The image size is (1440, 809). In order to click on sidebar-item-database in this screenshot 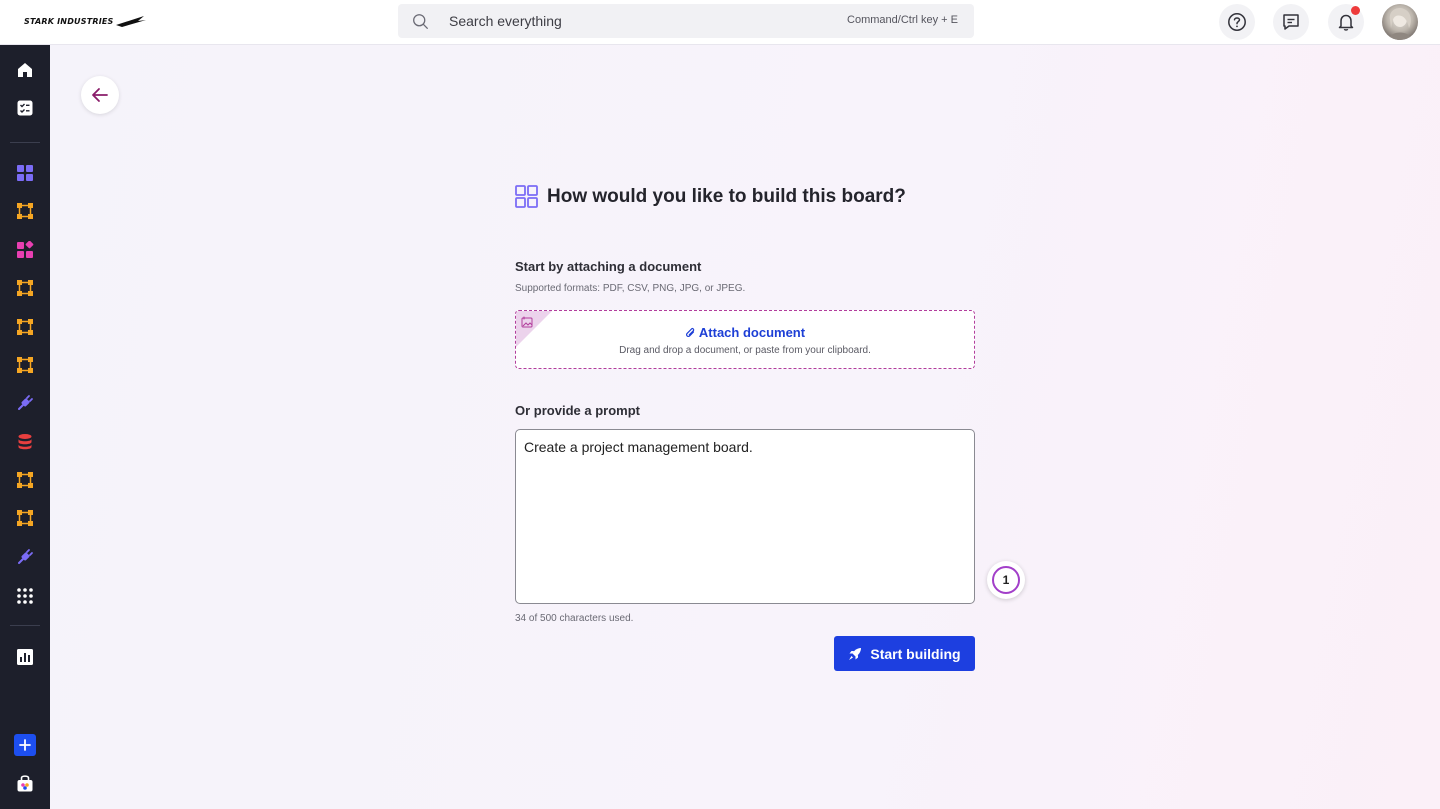, I will do `click(25, 442)`.